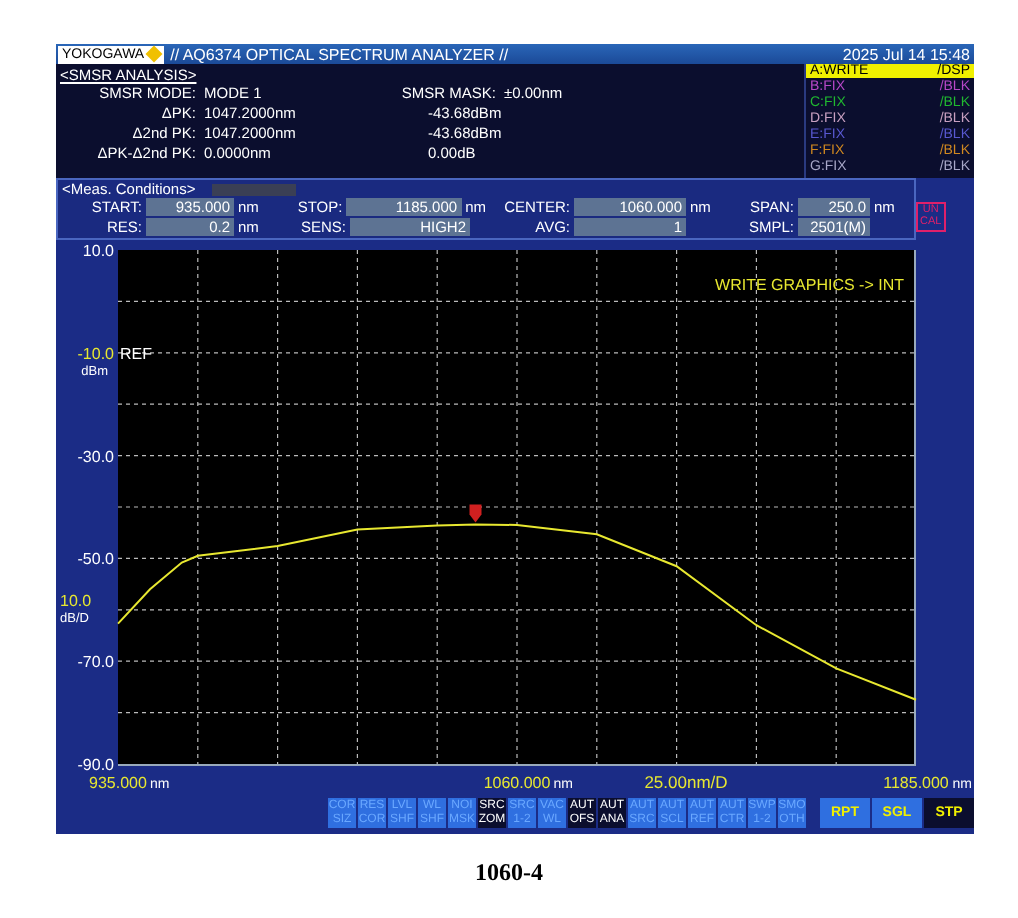  Describe the element at coordinates (340, 54) in the screenshot. I see `instrument-title: // AQ6374 OPTICAL SPECTRUM ANALYZER //` at that location.